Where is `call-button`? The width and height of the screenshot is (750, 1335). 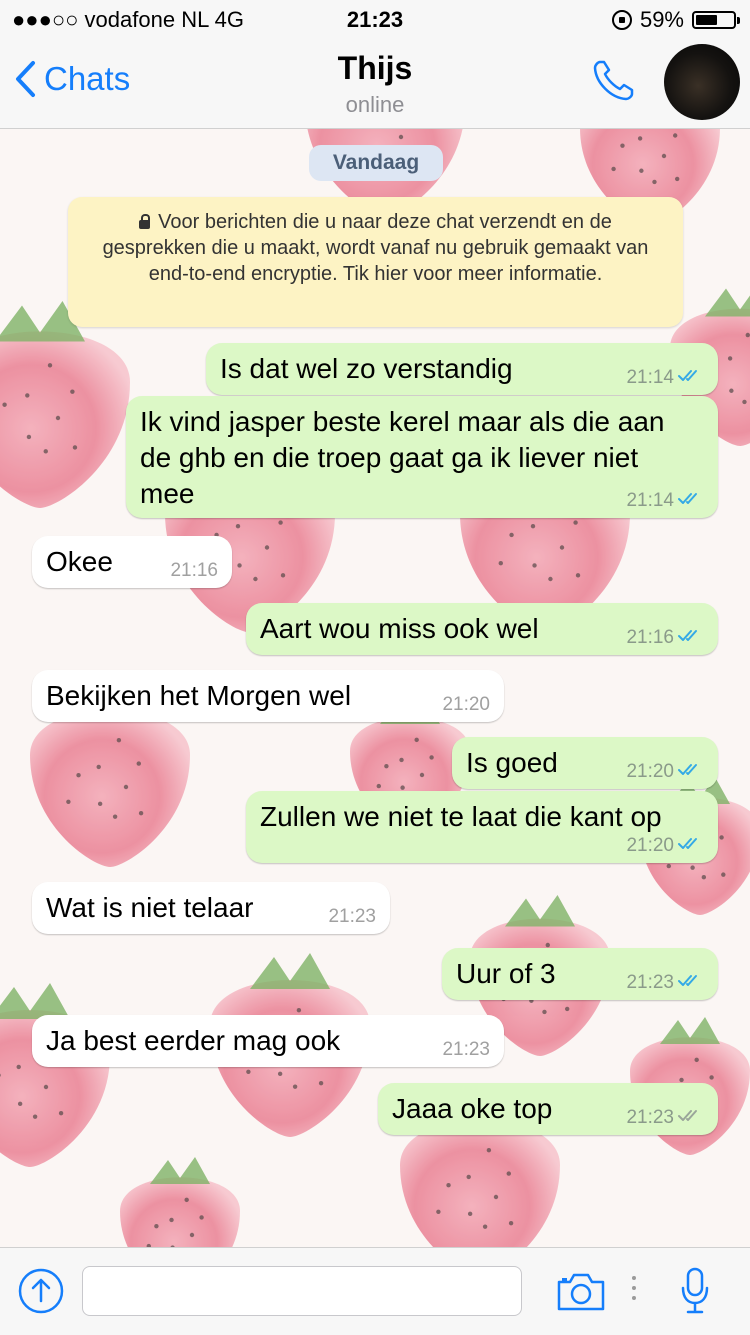
call-button is located at coordinates (614, 82).